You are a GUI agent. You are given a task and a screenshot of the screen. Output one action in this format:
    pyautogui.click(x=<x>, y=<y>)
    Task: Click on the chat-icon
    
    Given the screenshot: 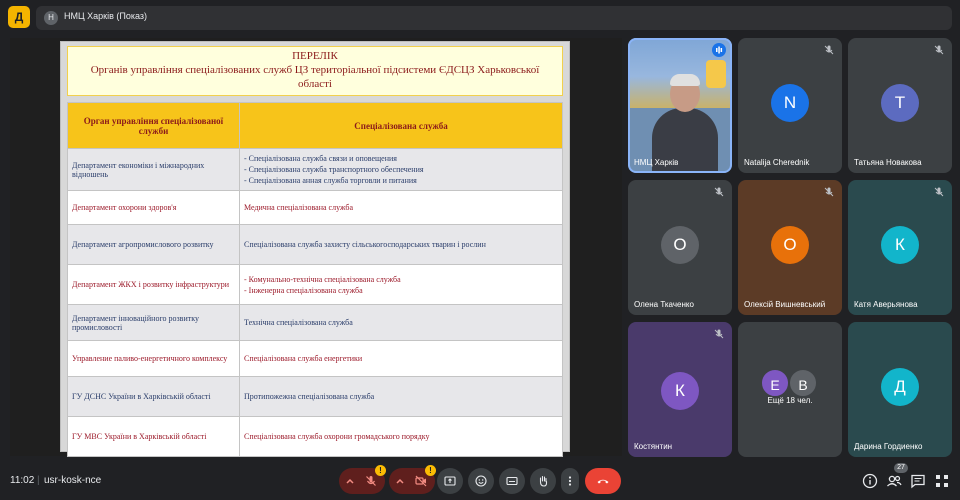 What is the action you would take?
    pyautogui.click(x=918, y=481)
    